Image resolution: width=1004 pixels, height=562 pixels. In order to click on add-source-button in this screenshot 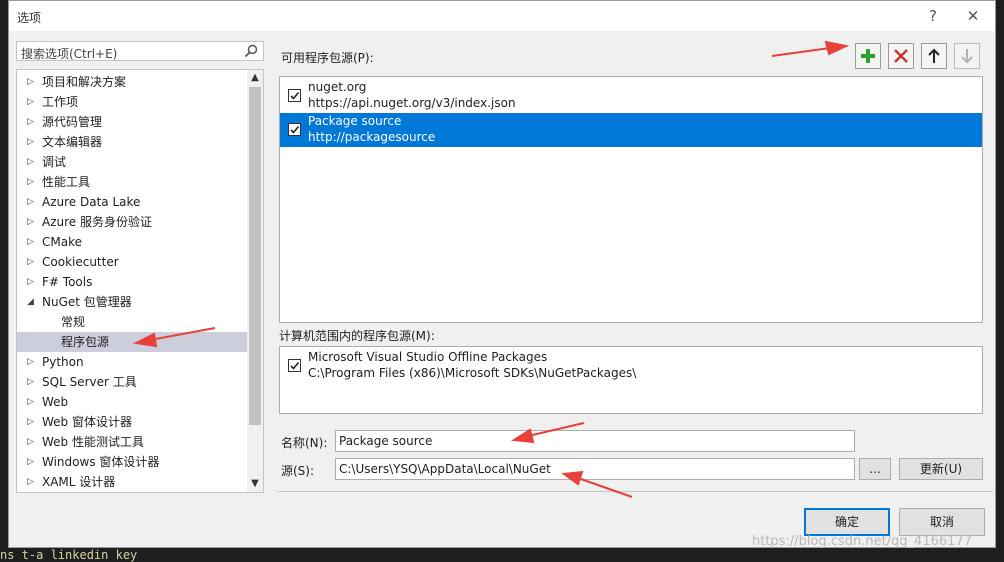, I will do `click(868, 56)`.